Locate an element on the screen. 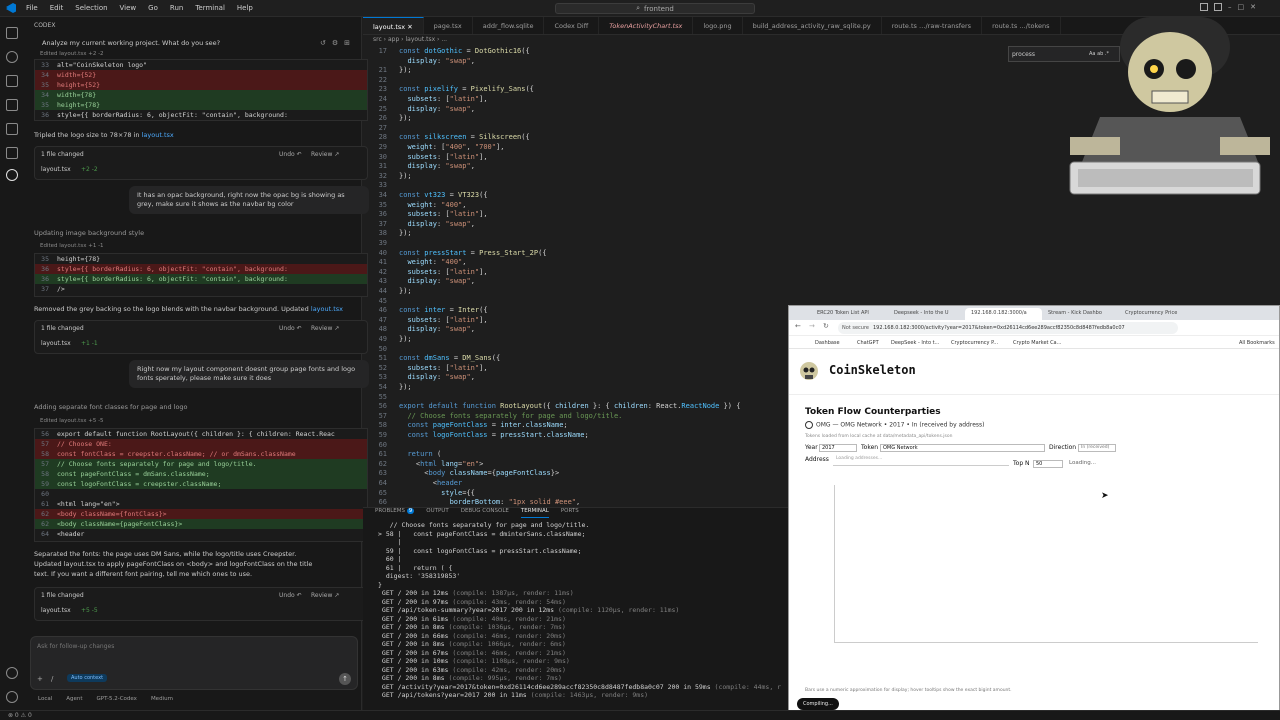 The image size is (1280, 720). browser-tab: Cryptocurrency Price is located at coordinates (1157, 314).